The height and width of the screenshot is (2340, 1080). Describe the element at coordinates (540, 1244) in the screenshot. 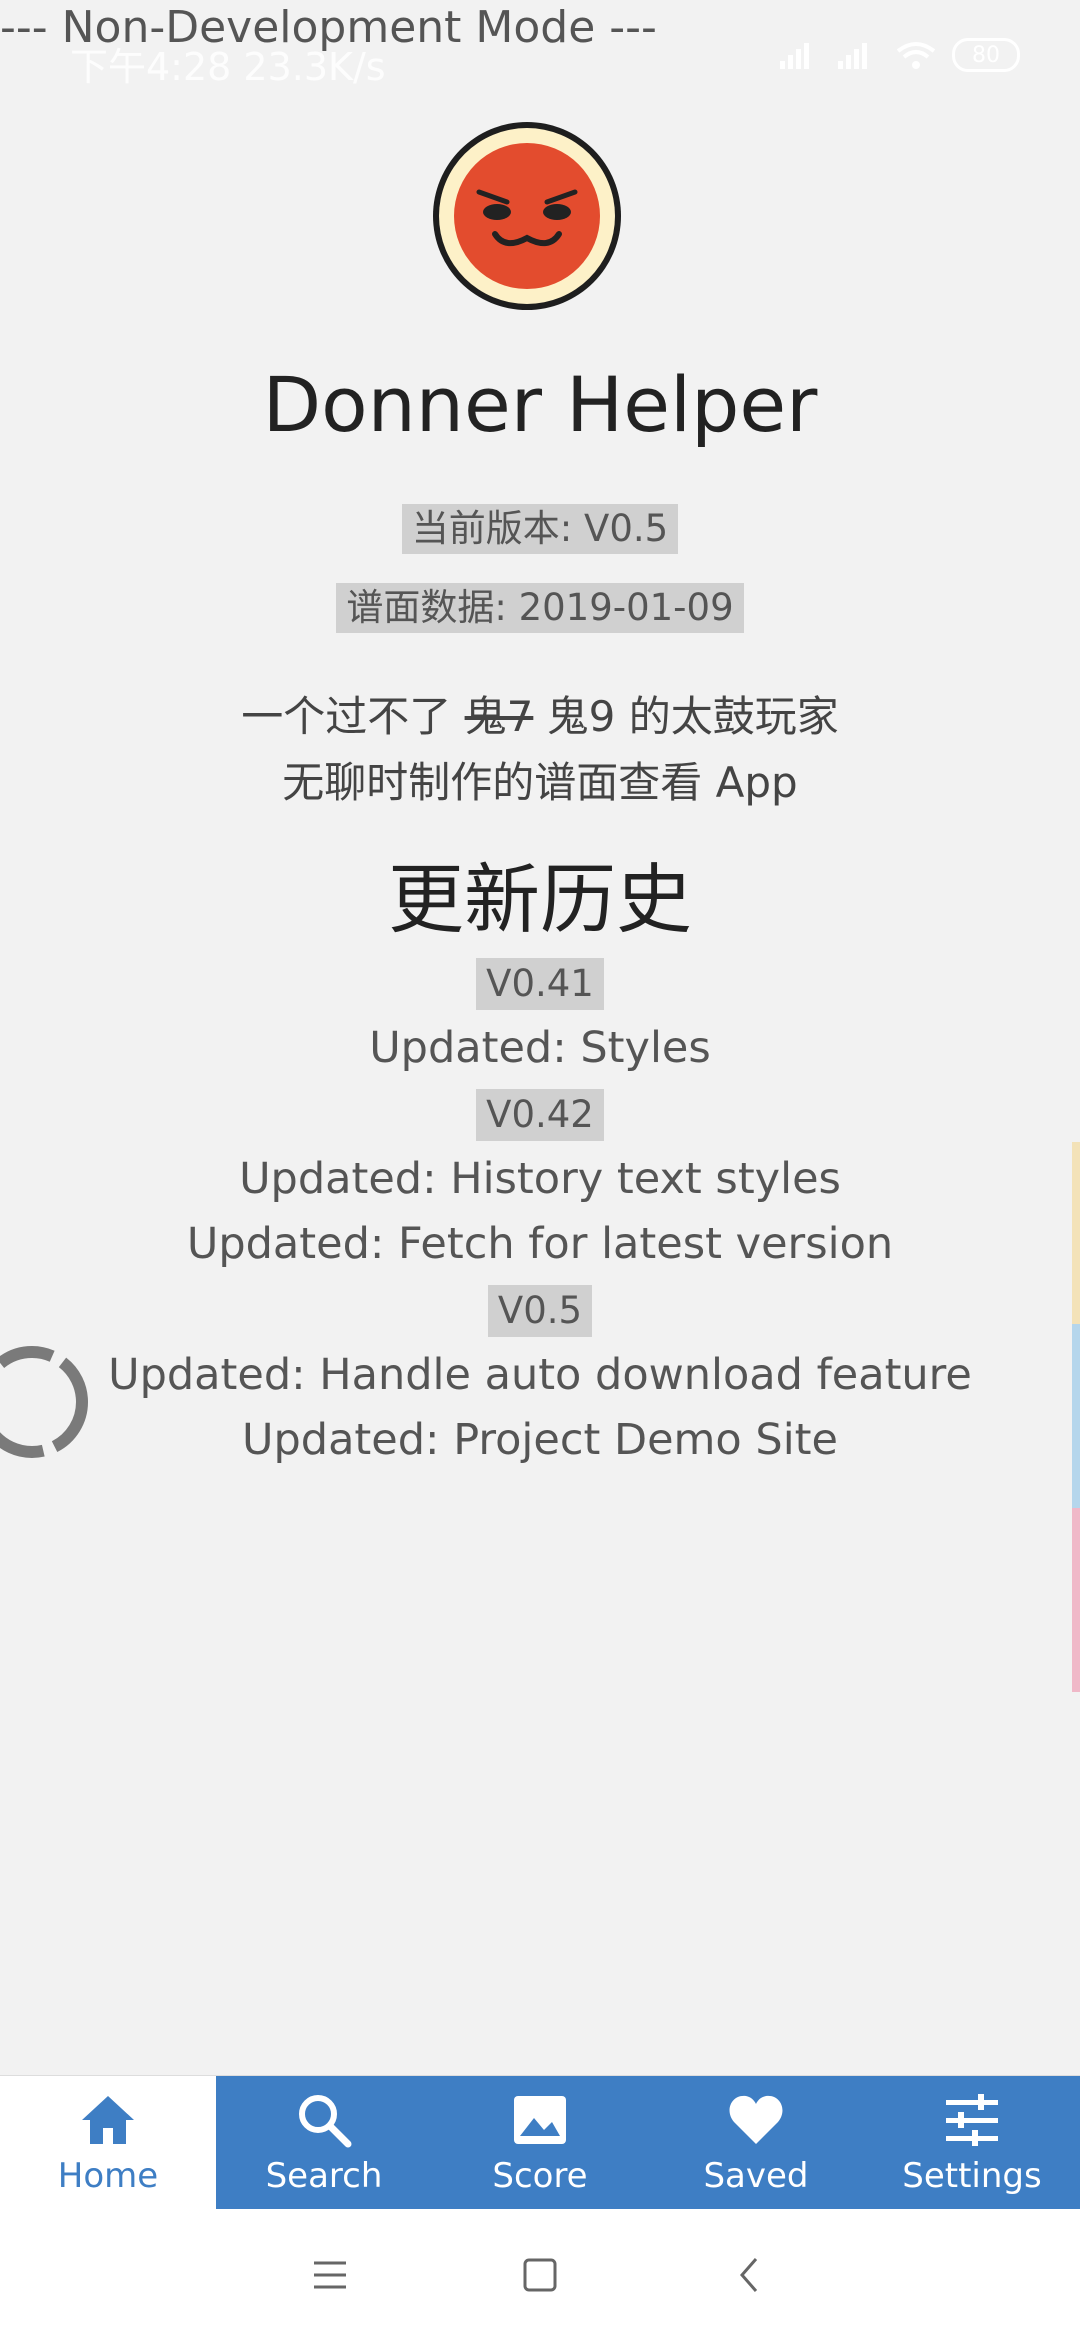

I see `history-item: Updated: Fetch for latest version` at that location.